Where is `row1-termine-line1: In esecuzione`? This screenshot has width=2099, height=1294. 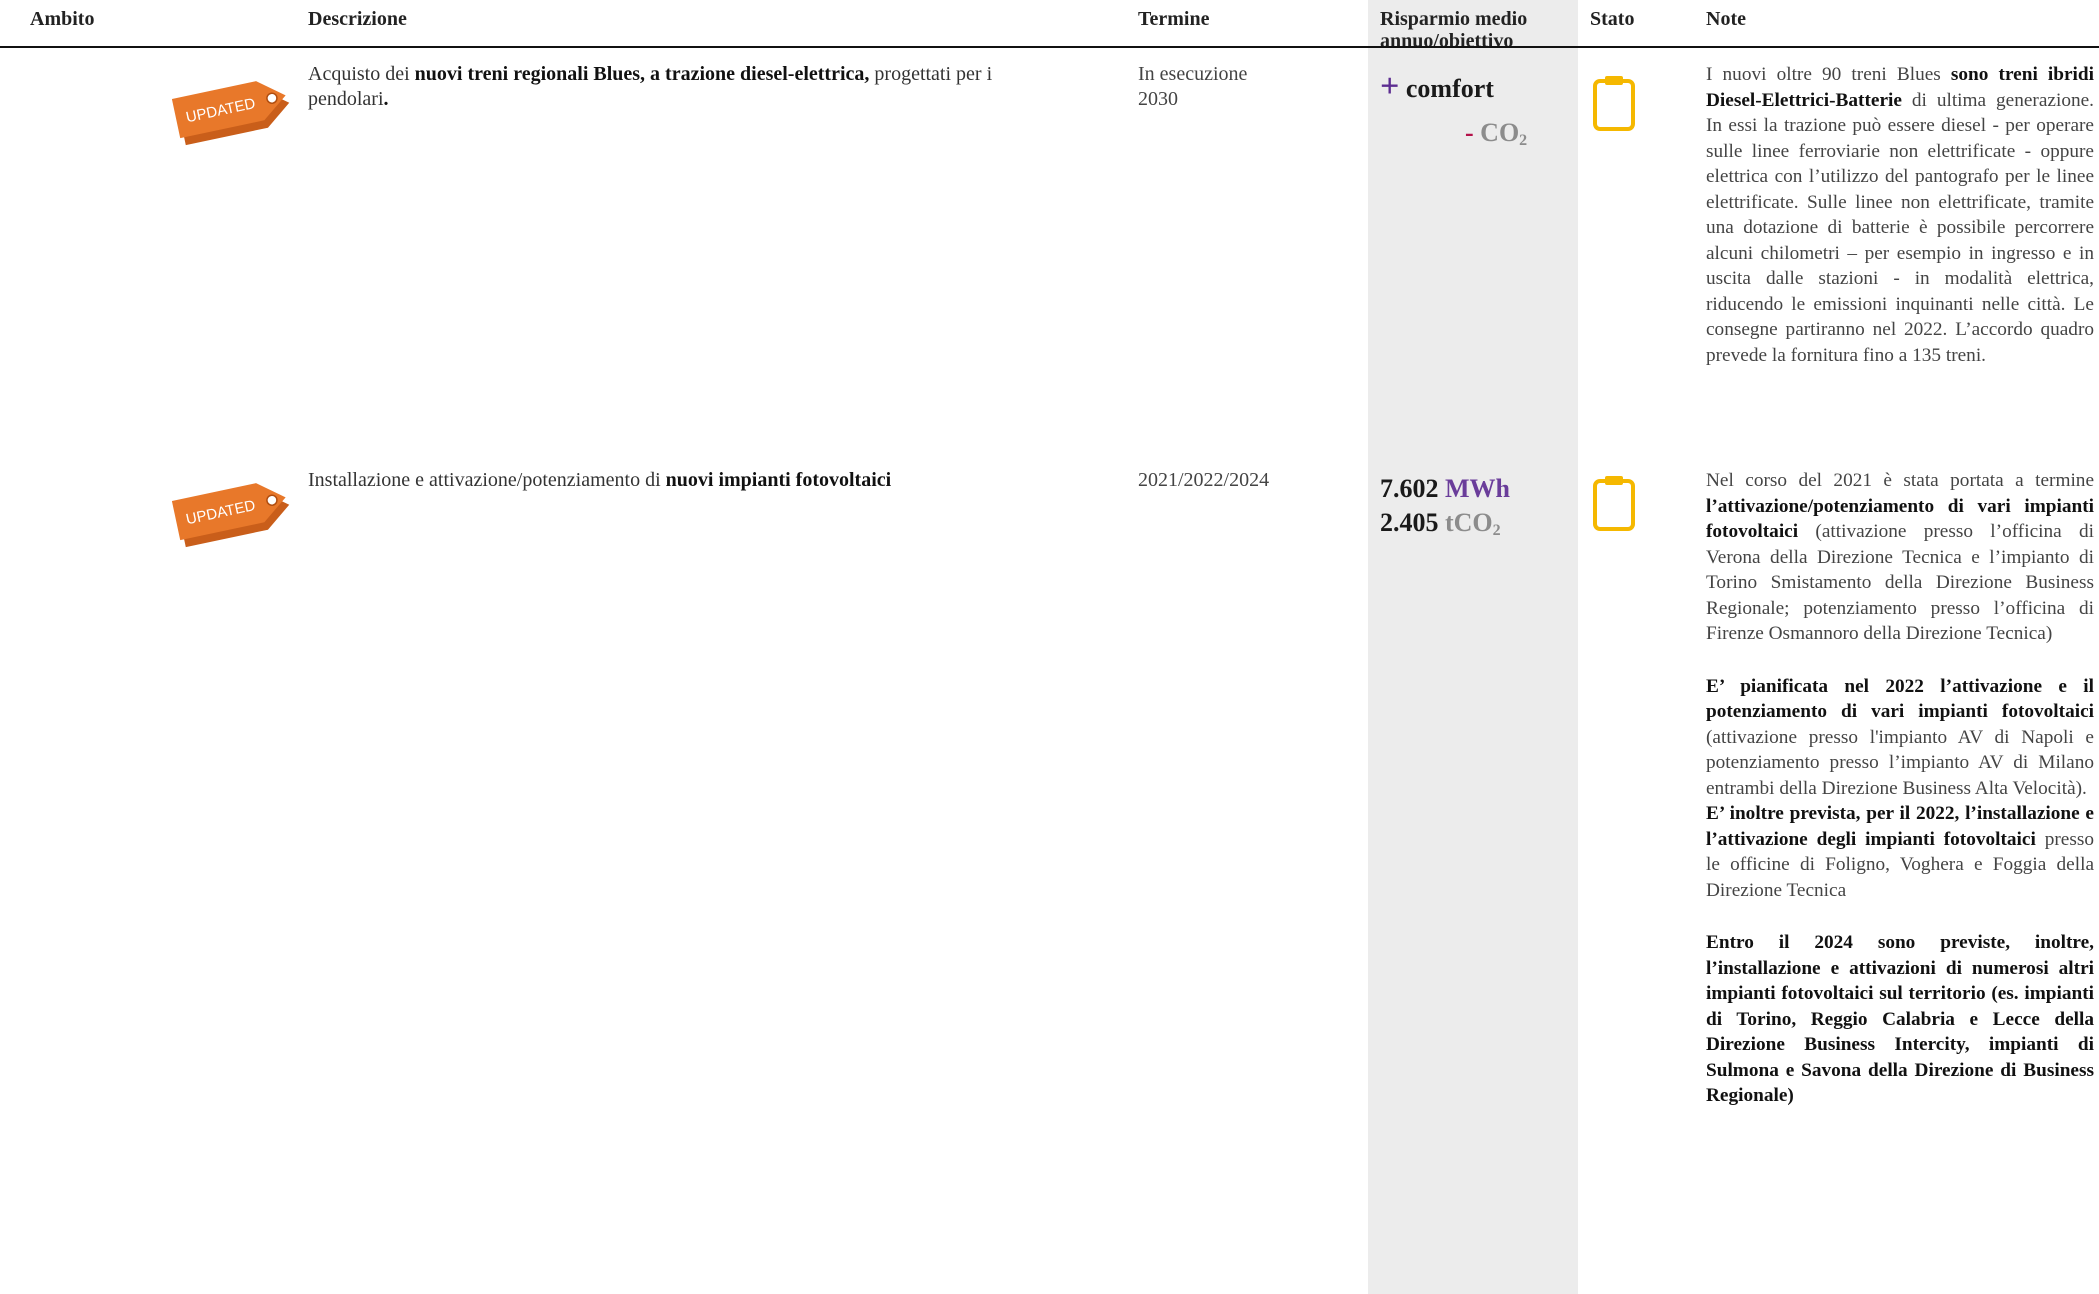 row1-termine-line1: In esecuzione is located at coordinates (1193, 74).